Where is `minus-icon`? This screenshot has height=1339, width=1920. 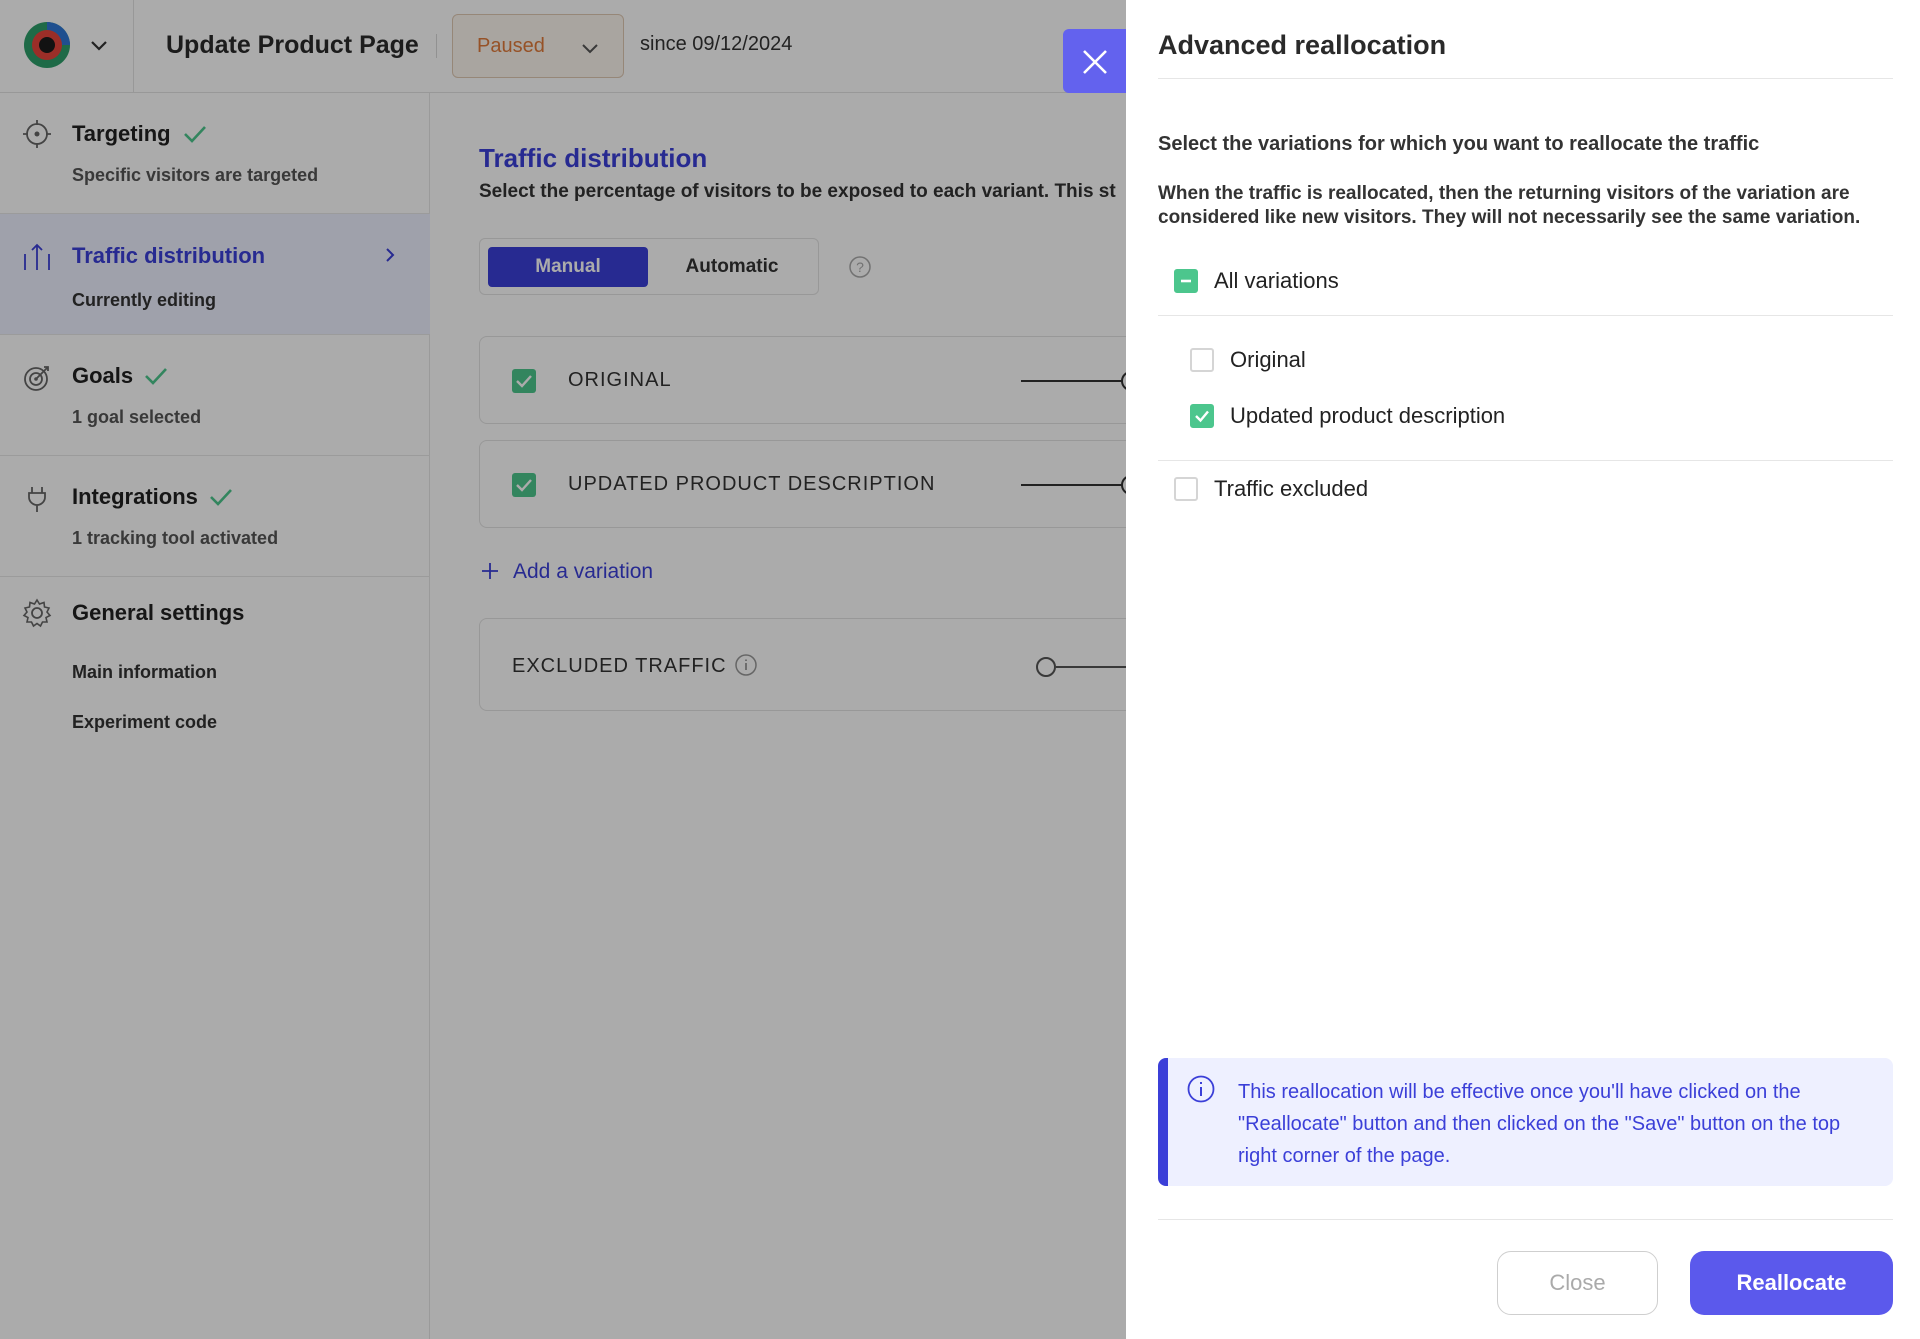
minus-icon is located at coordinates (1186, 281).